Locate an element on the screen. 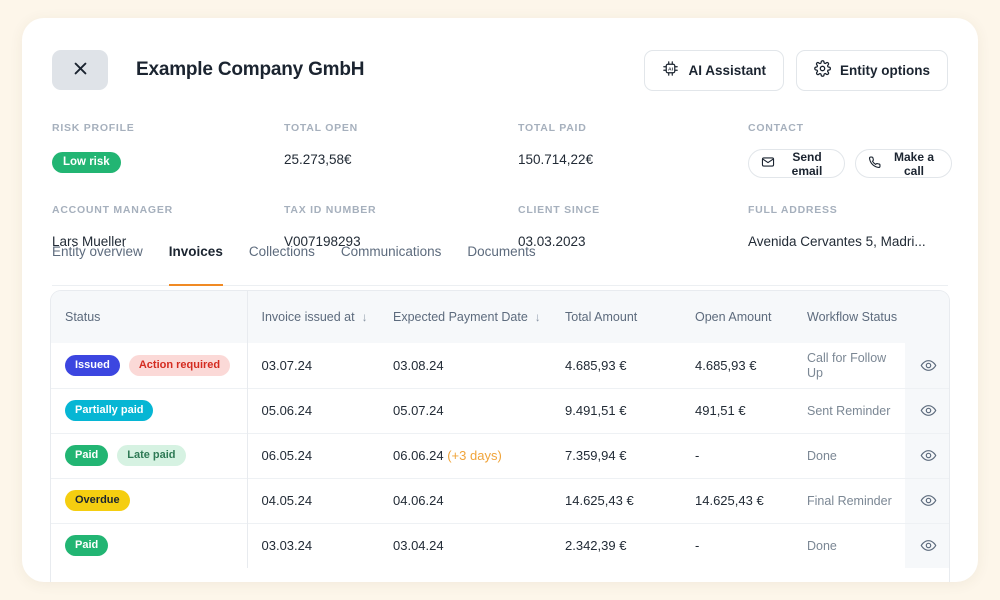 The image size is (1000, 600). expected-date-value: 03.04.24 is located at coordinates (418, 546).